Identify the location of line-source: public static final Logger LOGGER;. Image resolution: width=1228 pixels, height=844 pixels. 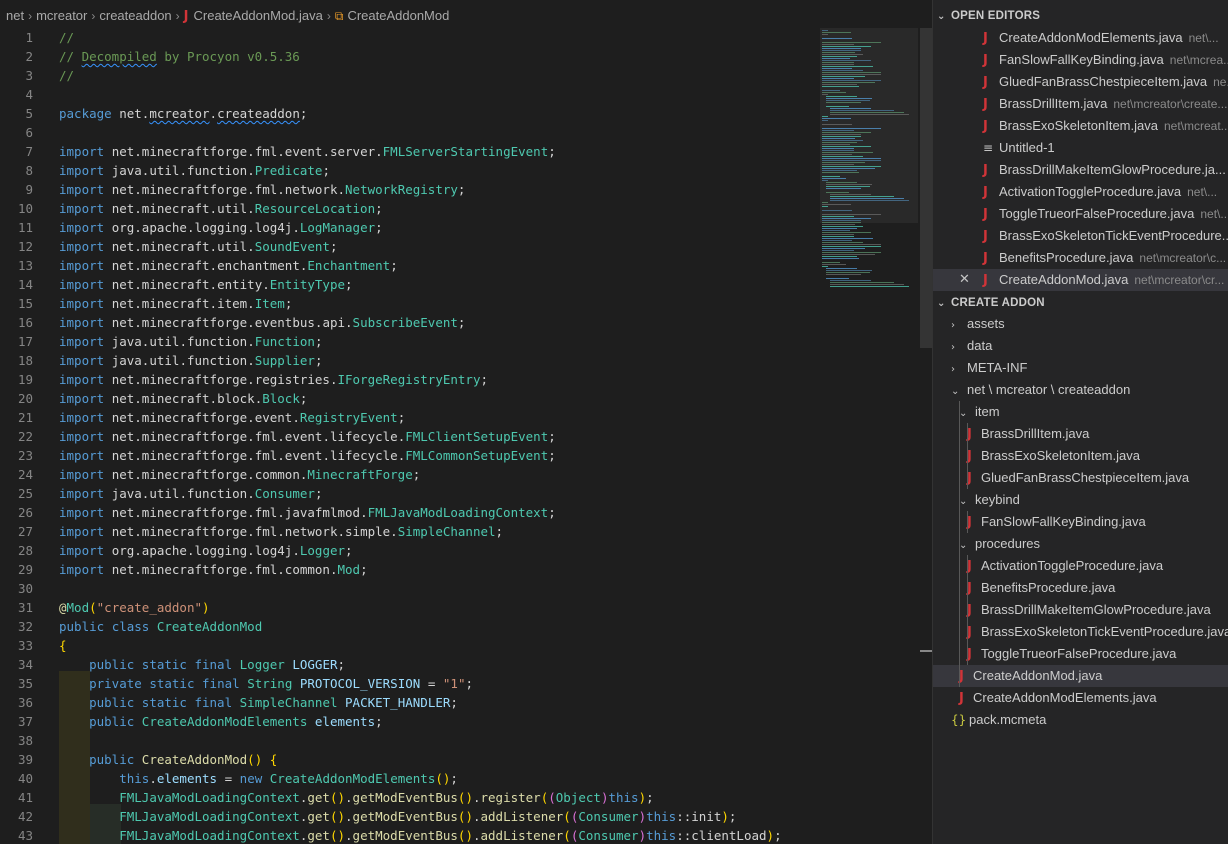
(202, 664).